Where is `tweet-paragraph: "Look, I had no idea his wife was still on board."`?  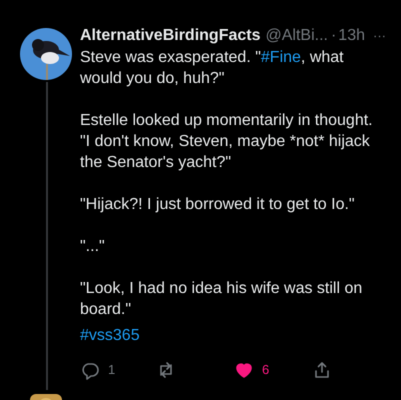
tweet-paragraph: "Look, I had no idea his wife was still on board." is located at coordinates (222, 299).